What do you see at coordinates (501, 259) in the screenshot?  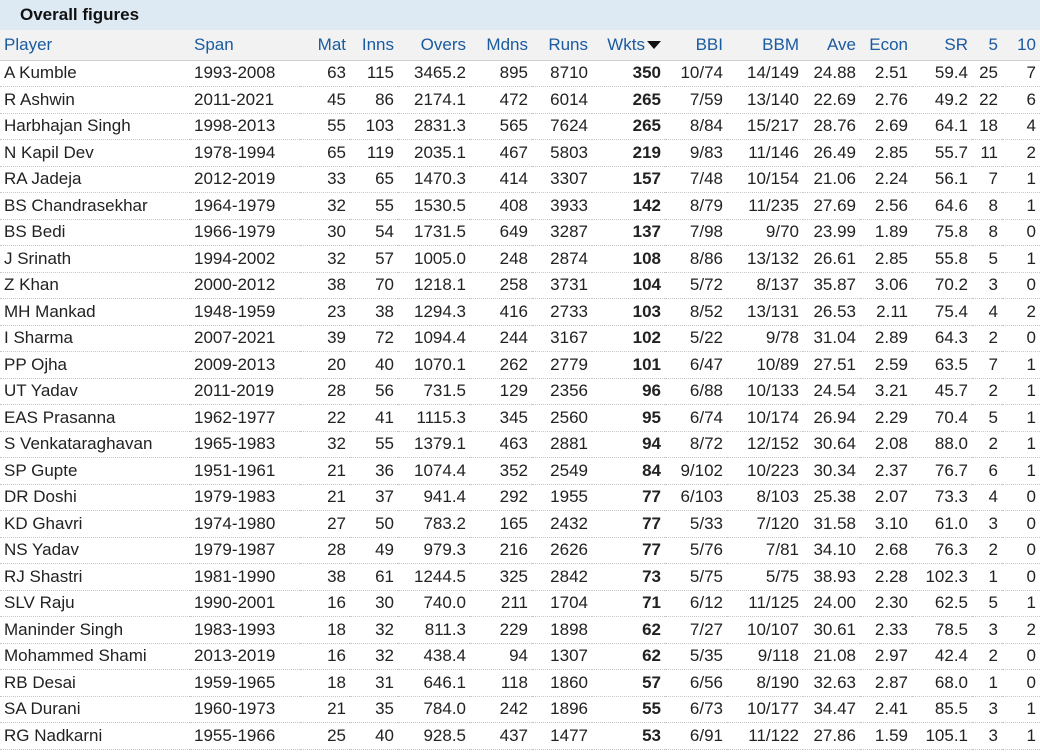 I see `table-cell: 248` at bounding box center [501, 259].